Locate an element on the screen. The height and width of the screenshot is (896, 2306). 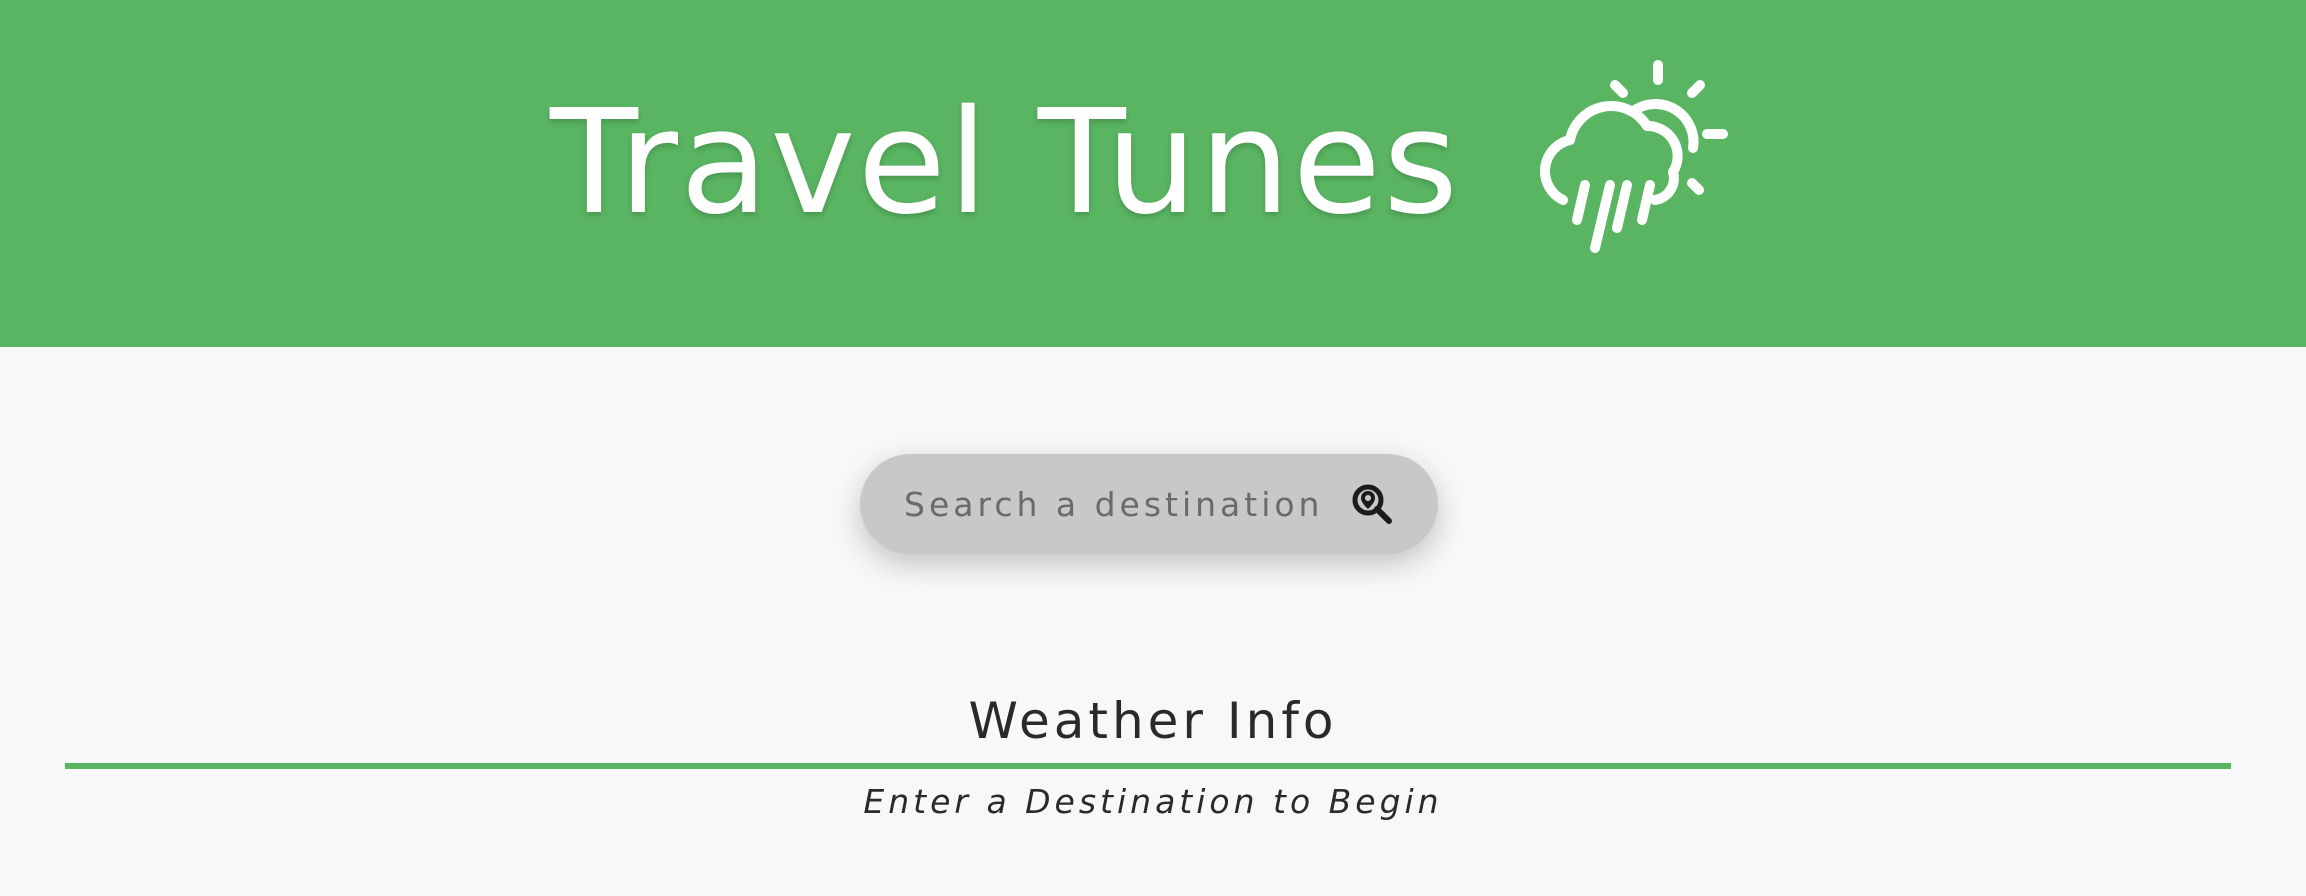
location-search-icon is located at coordinates (1372, 504).